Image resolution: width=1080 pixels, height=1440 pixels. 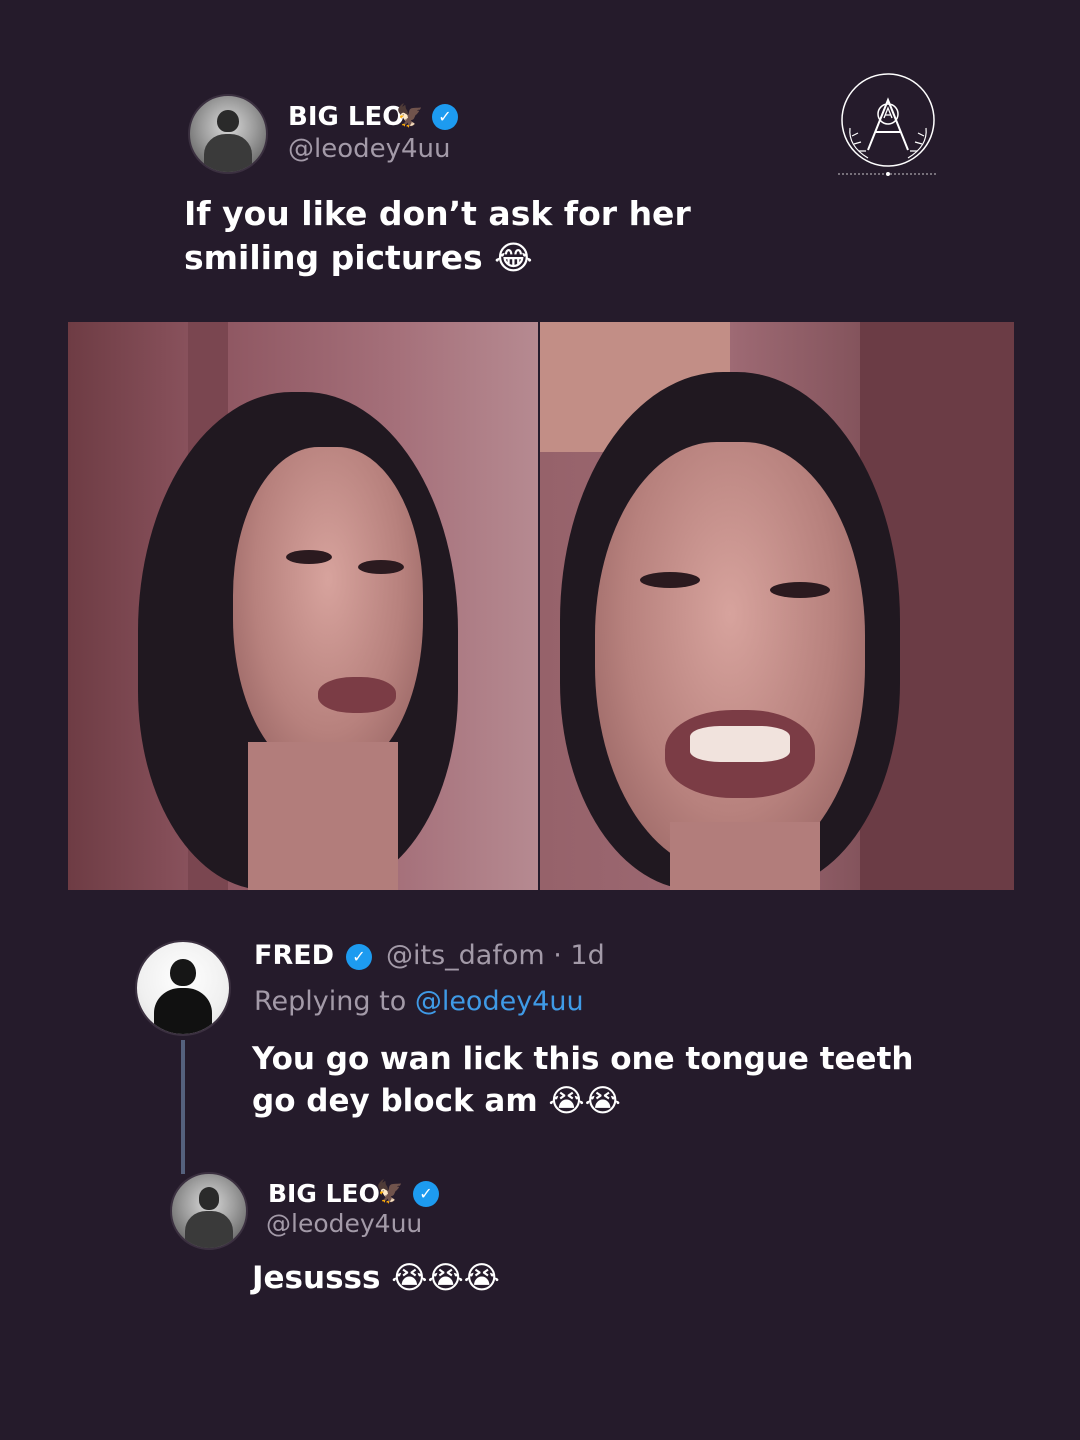 I want to click on brand-logo, so click(x=888, y=125).